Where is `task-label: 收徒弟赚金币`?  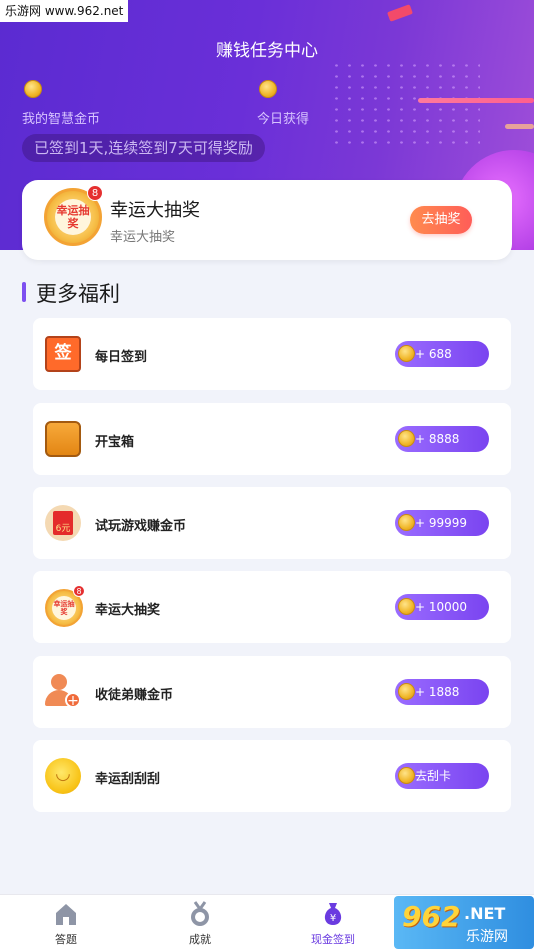 task-label: 收徒弟赚金币 is located at coordinates (134, 695).